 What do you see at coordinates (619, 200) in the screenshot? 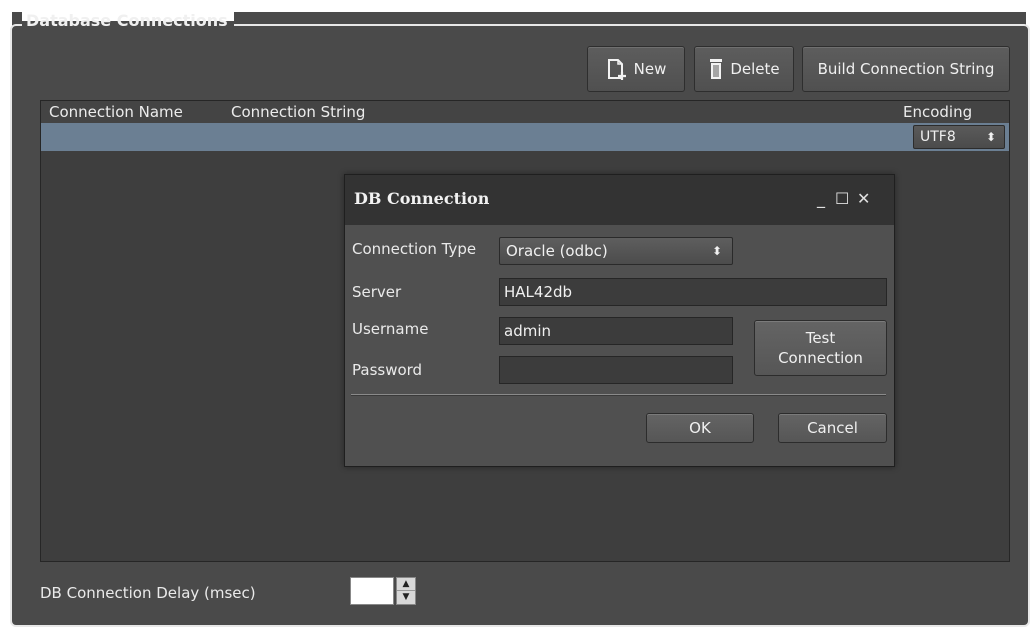
I see `dialog-titlebar: DB Connection _ ☐ ✕` at bounding box center [619, 200].